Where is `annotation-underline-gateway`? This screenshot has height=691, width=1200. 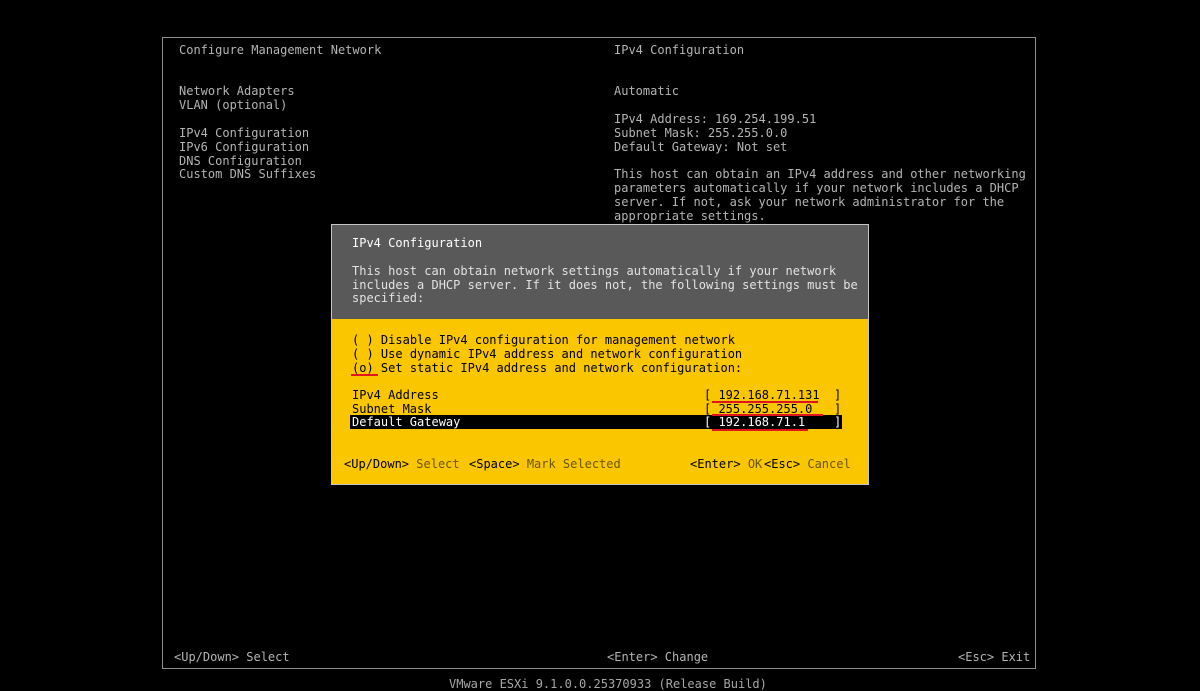
annotation-underline-gateway is located at coordinates (760, 430).